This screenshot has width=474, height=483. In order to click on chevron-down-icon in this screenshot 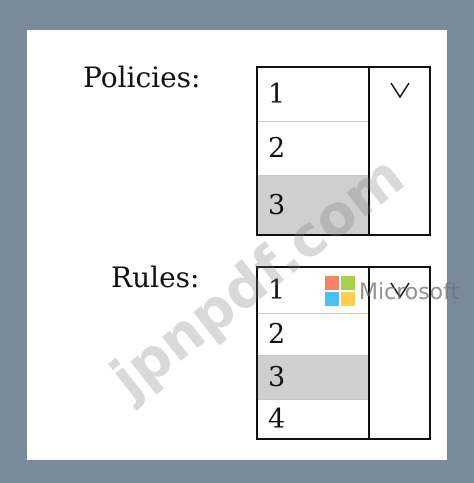, I will do `click(399, 90)`.